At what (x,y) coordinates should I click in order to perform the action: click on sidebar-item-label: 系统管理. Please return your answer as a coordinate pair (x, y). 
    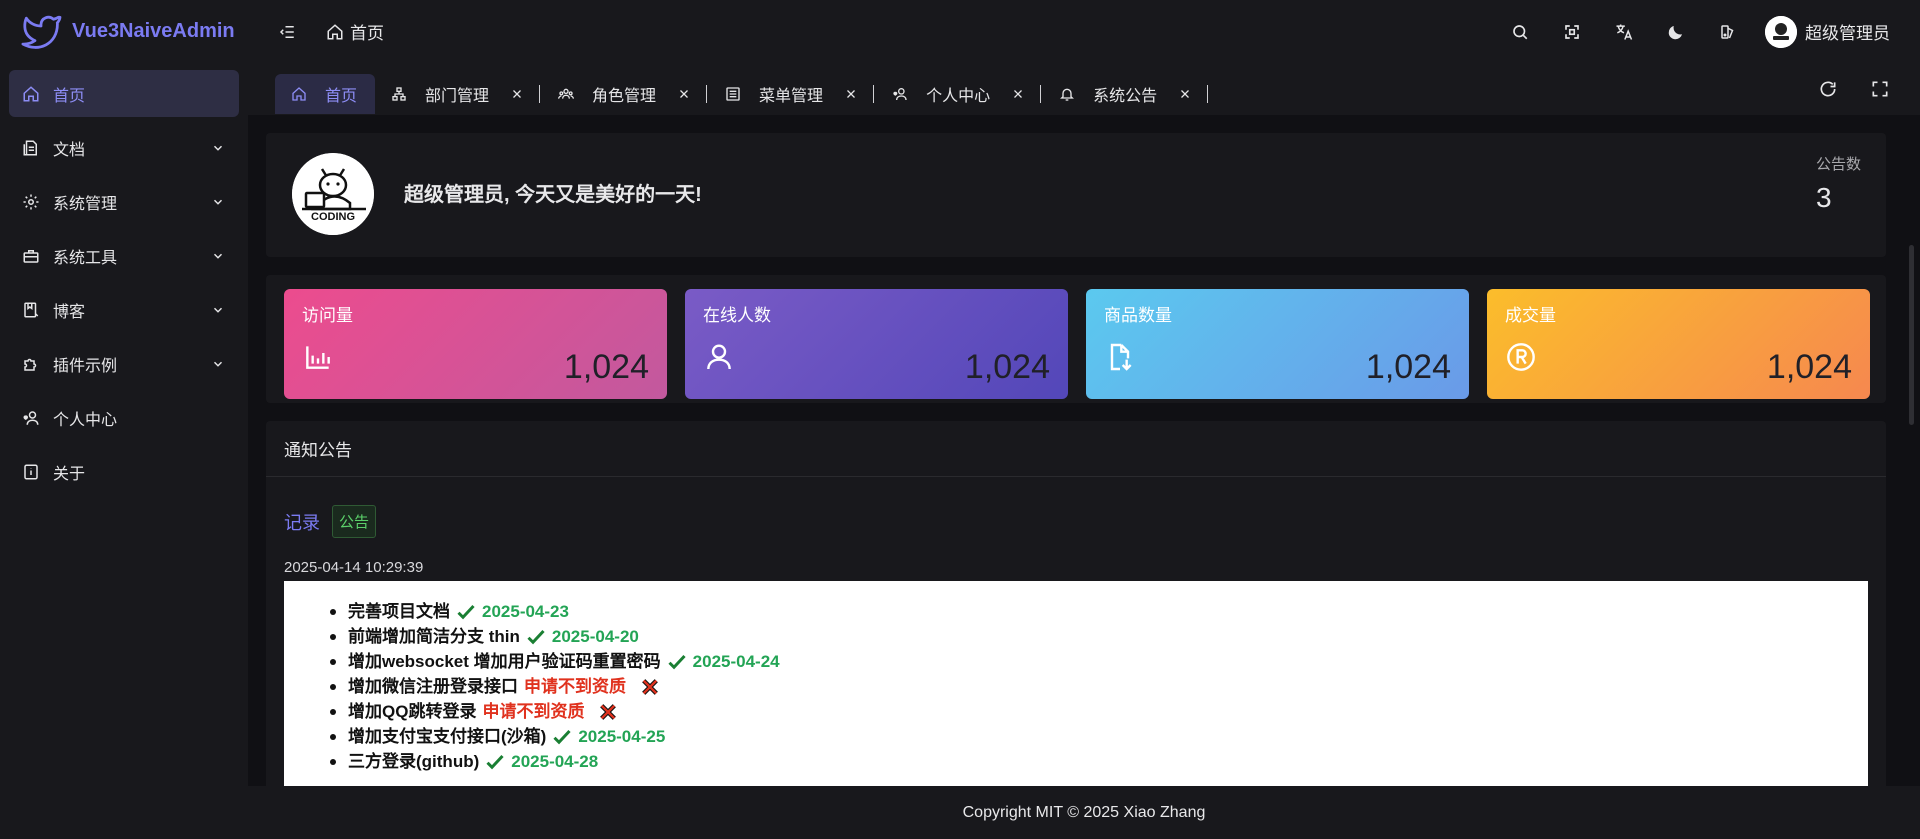
    Looking at the image, I should click on (85, 204).